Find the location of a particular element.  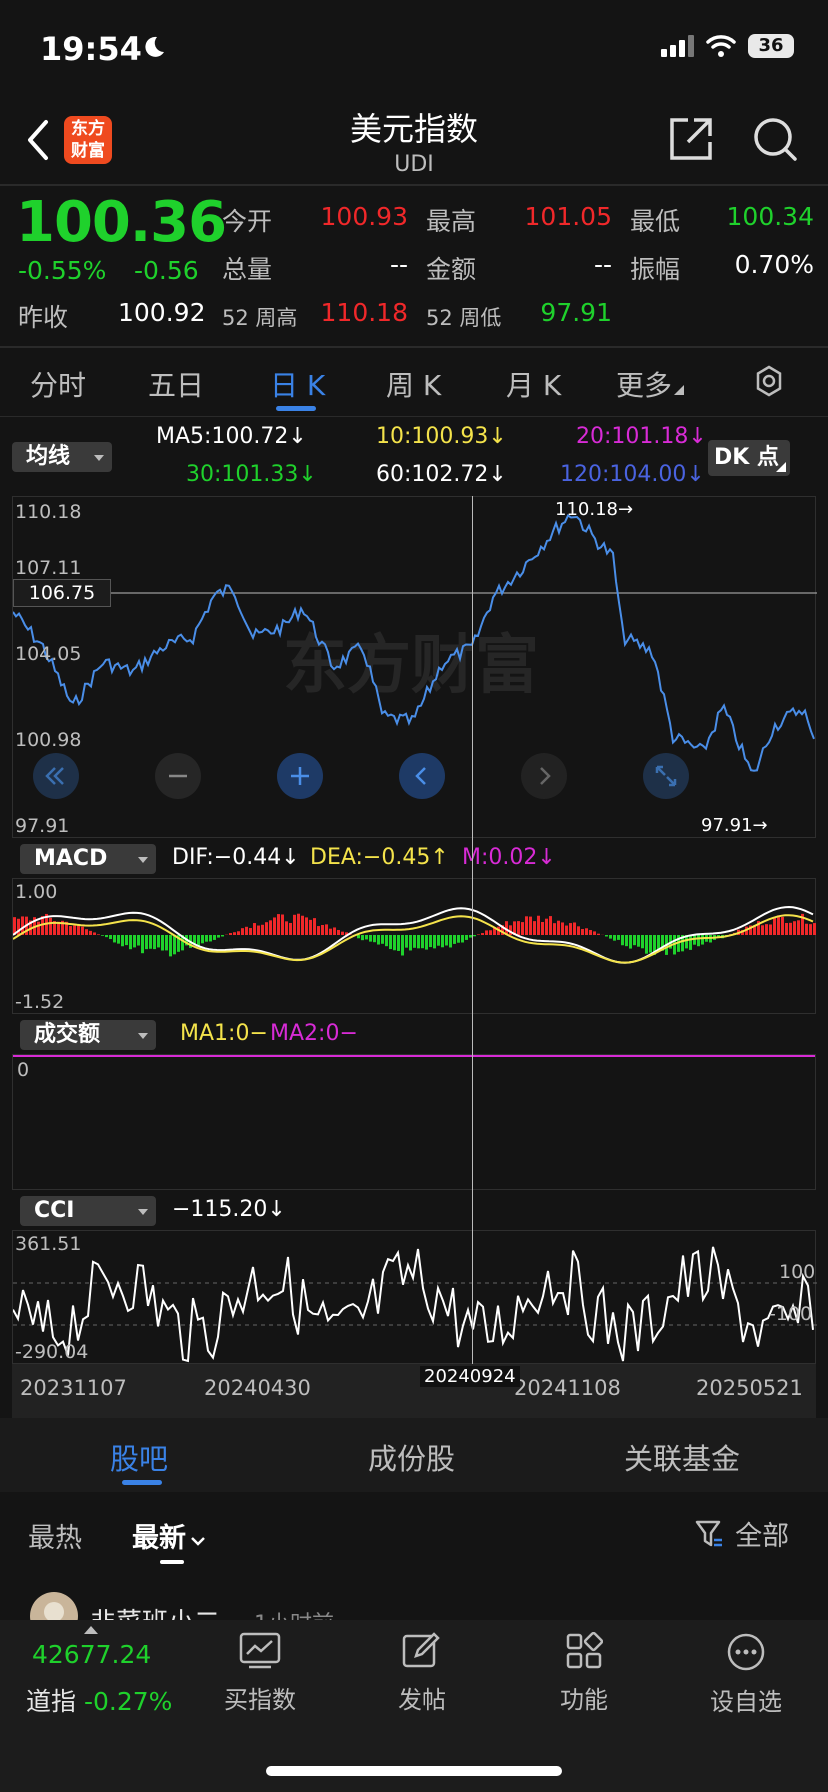

nav-add-watchlist: 设自选 is located at coordinates (746, 1674).